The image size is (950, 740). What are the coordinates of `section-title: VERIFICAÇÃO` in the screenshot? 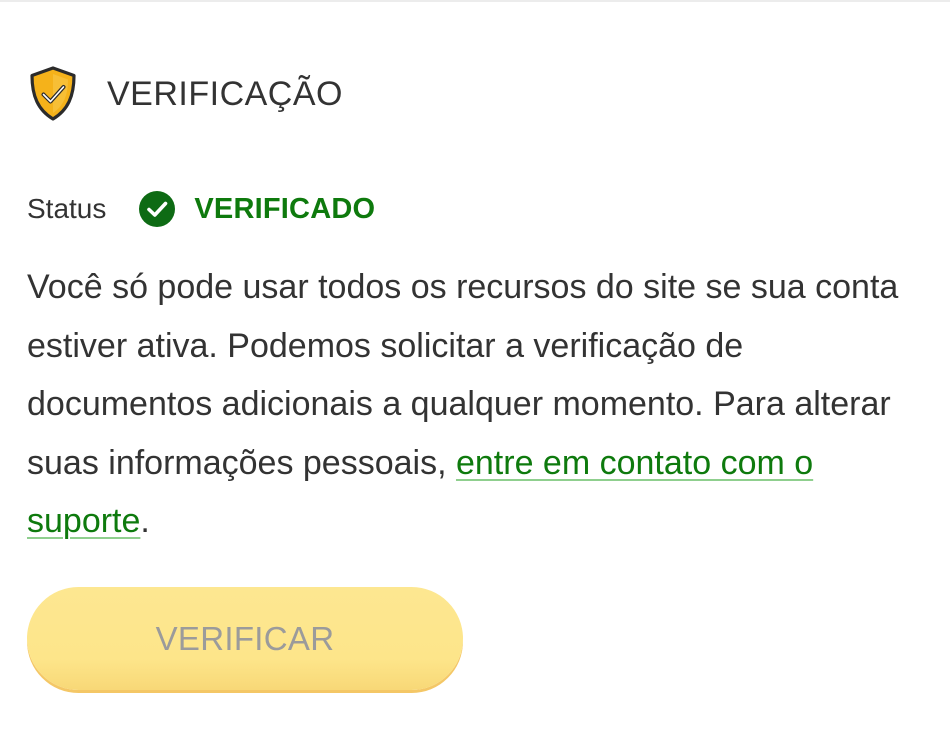 It's located at (225, 93).